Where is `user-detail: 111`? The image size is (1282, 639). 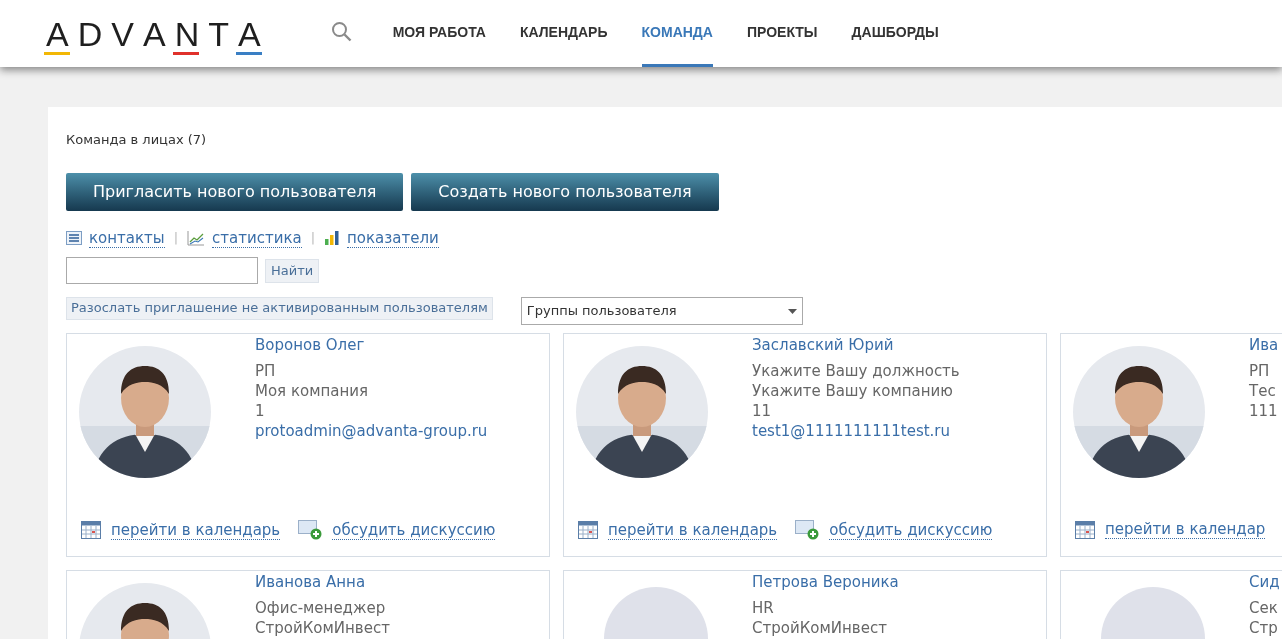 user-detail: 111 is located at coordinates (1264, 411).